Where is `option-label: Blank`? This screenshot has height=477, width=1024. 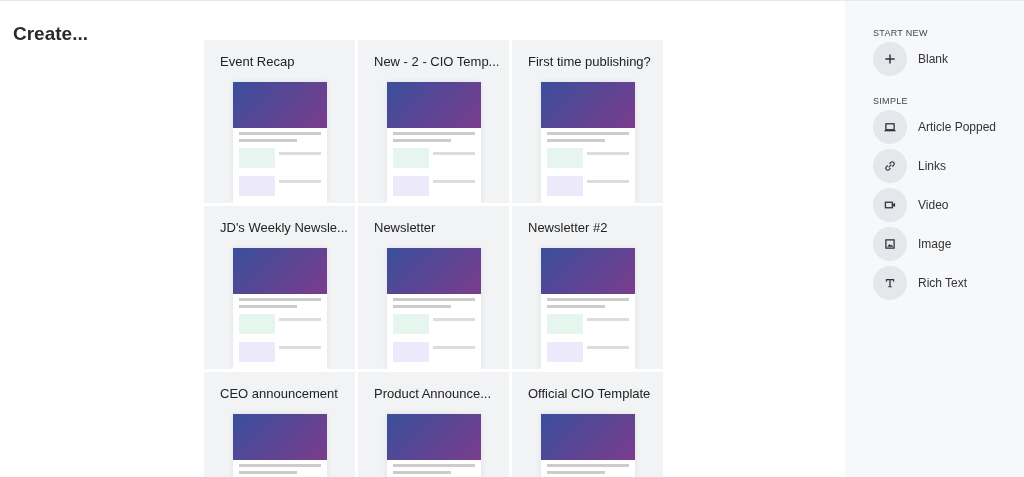
option-label: Blank is located at coordinates (933, 59).